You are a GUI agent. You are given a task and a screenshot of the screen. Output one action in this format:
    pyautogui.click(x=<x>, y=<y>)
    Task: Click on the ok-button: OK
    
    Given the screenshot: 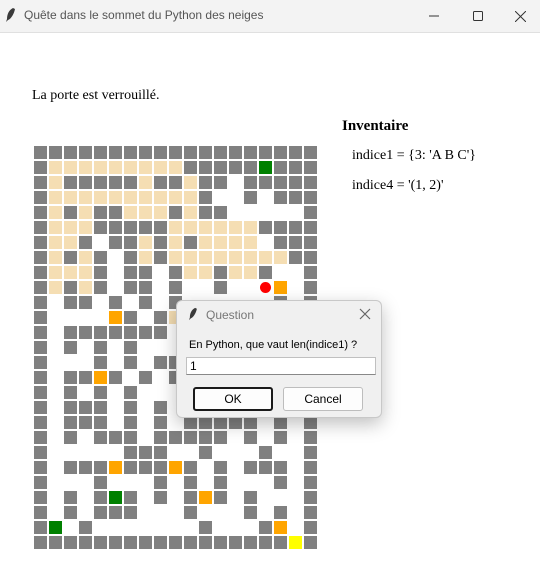 What is the action you would take?
    pyautogui.click(x=233, y=399)
    